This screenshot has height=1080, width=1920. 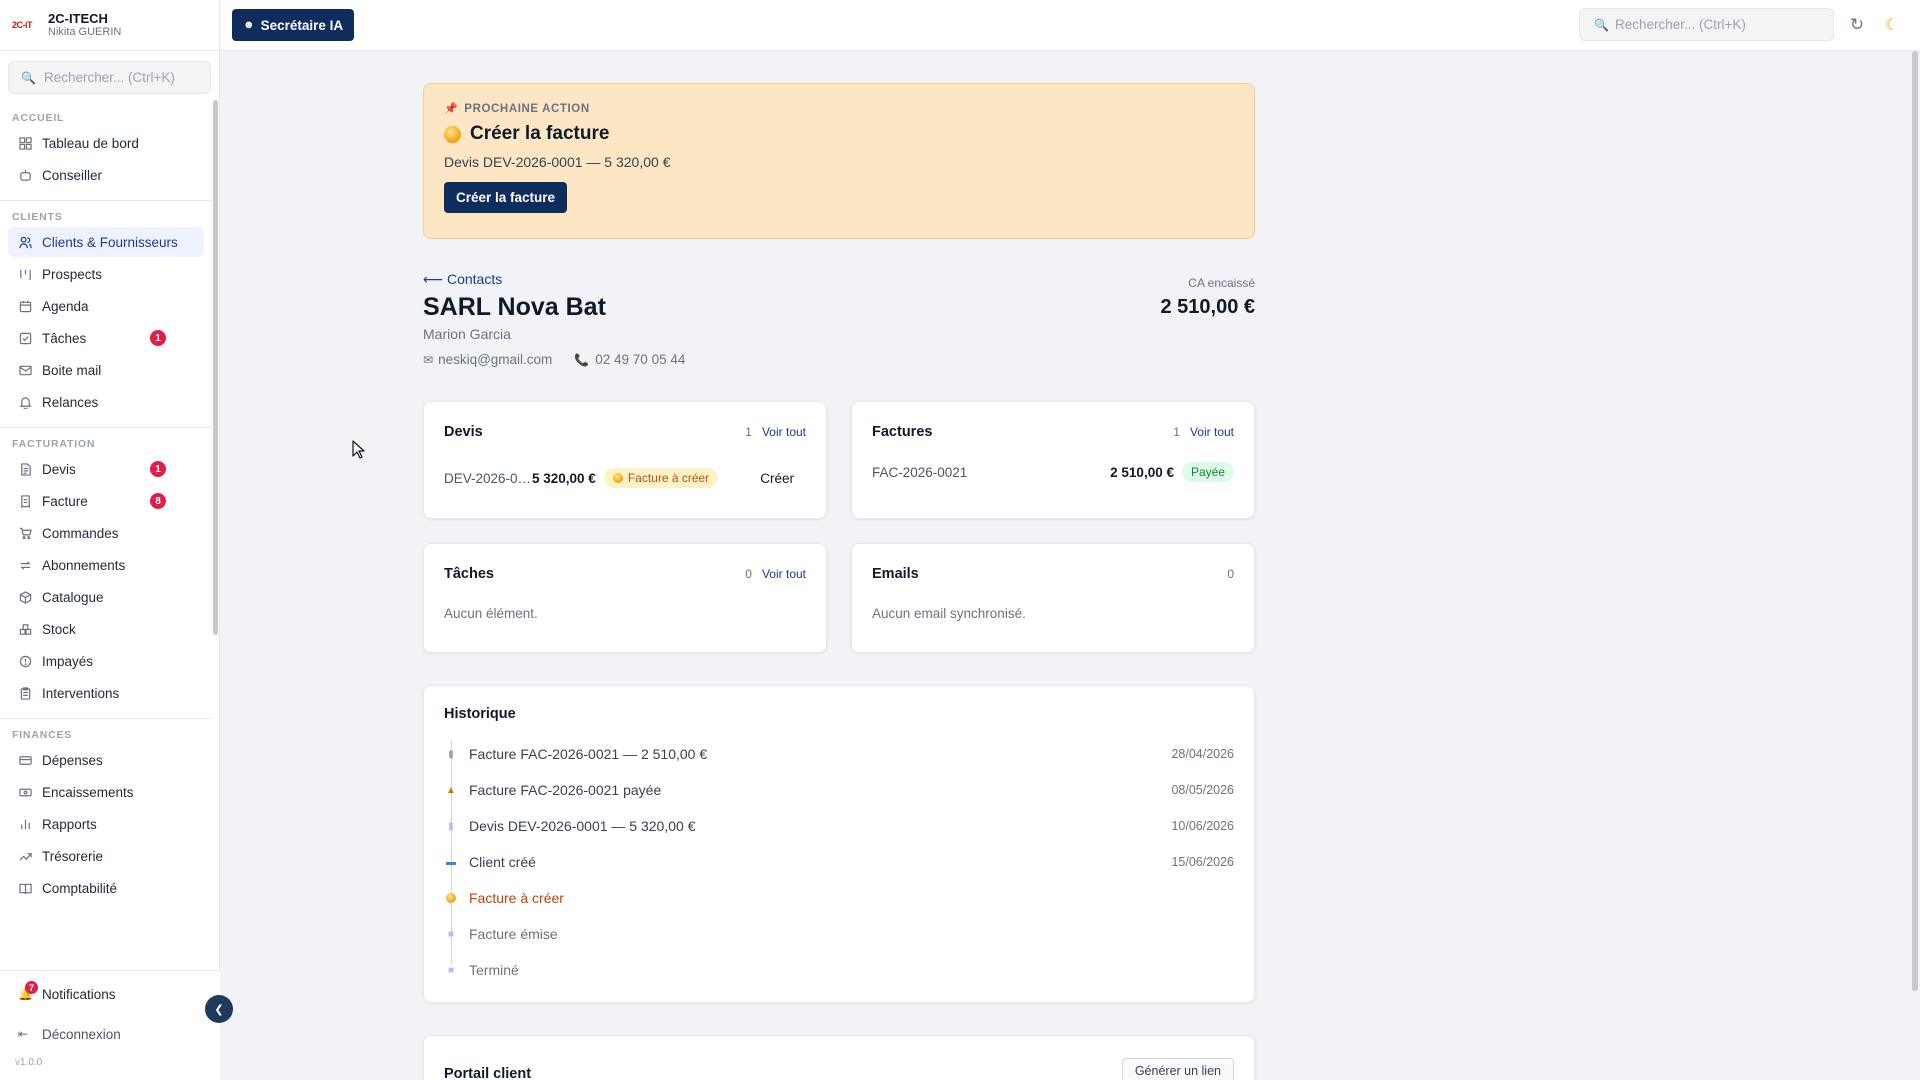 I want to click on facture-ref: FAC-2026-0021, so click(x=920, y=472).